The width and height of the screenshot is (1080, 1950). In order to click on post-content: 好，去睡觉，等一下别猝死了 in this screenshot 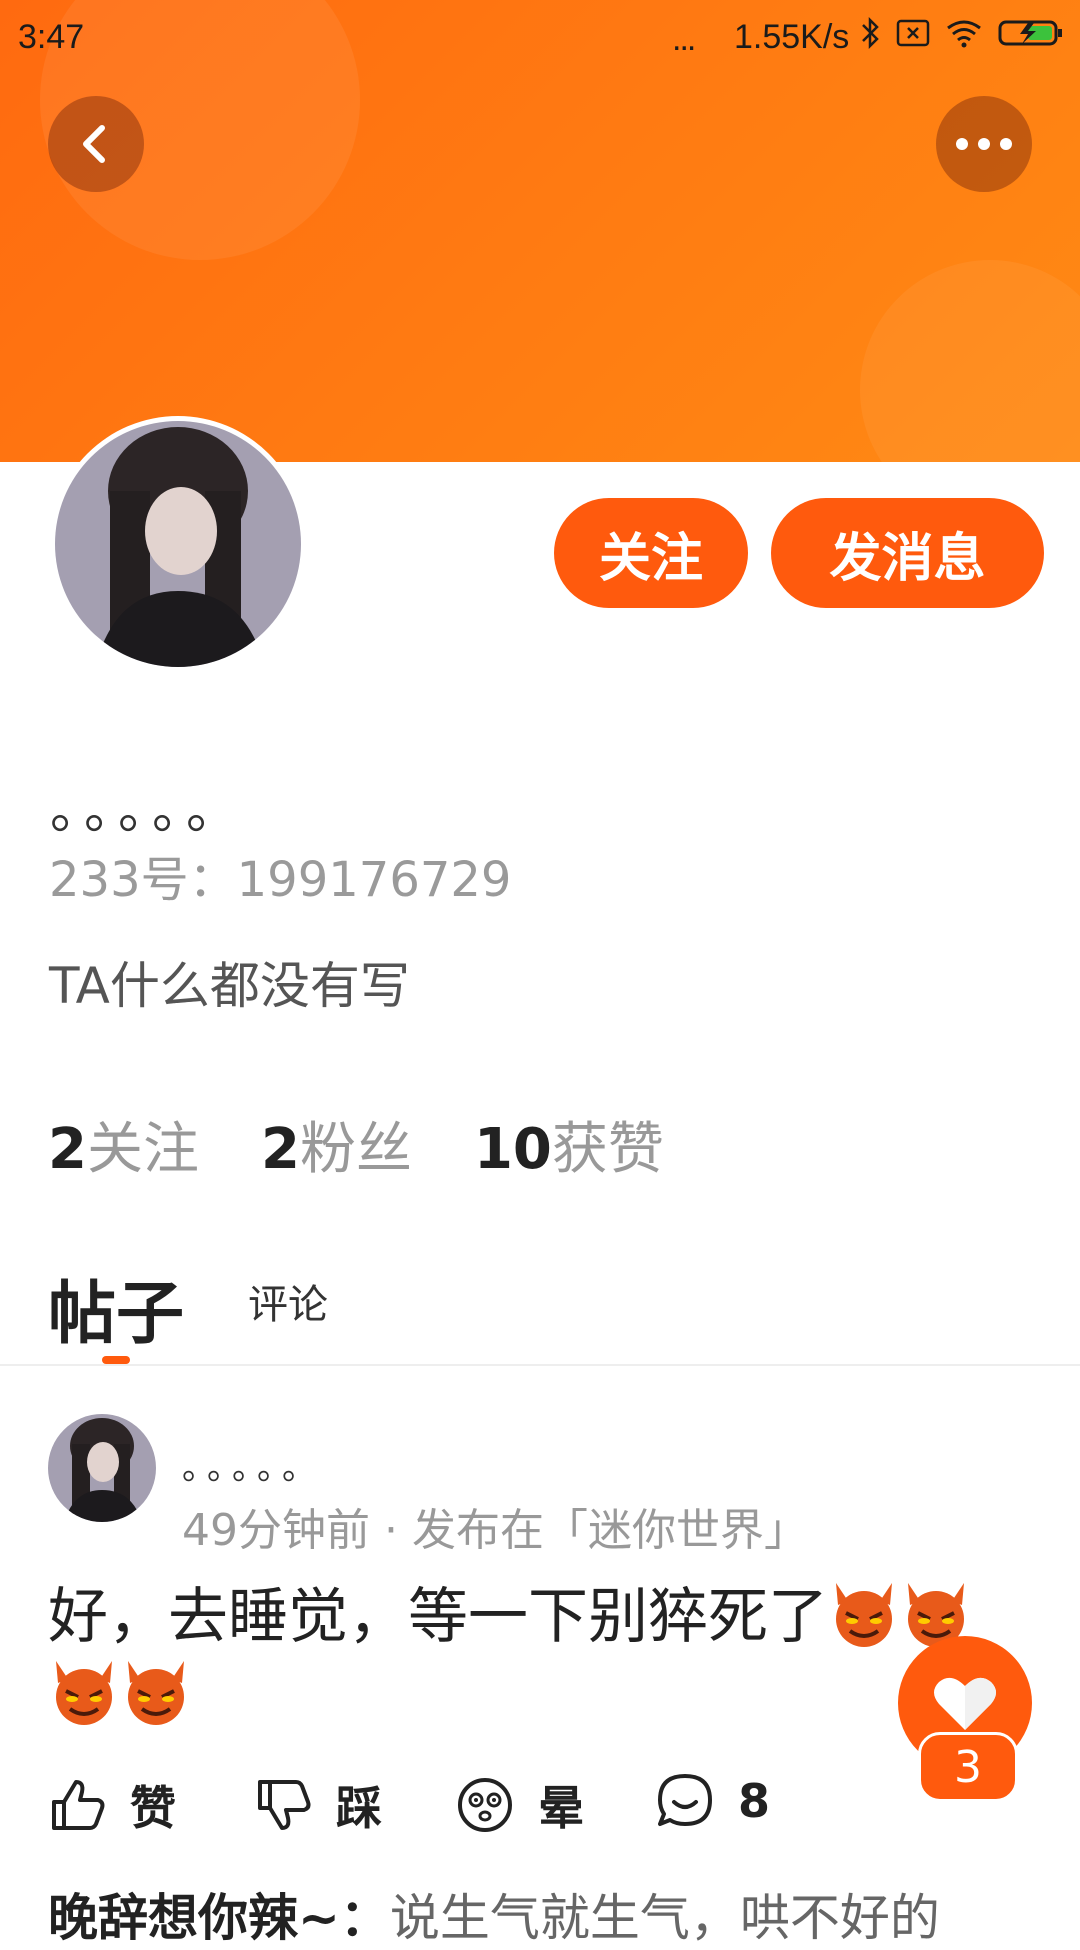, I will do `click(528, 1656)`.